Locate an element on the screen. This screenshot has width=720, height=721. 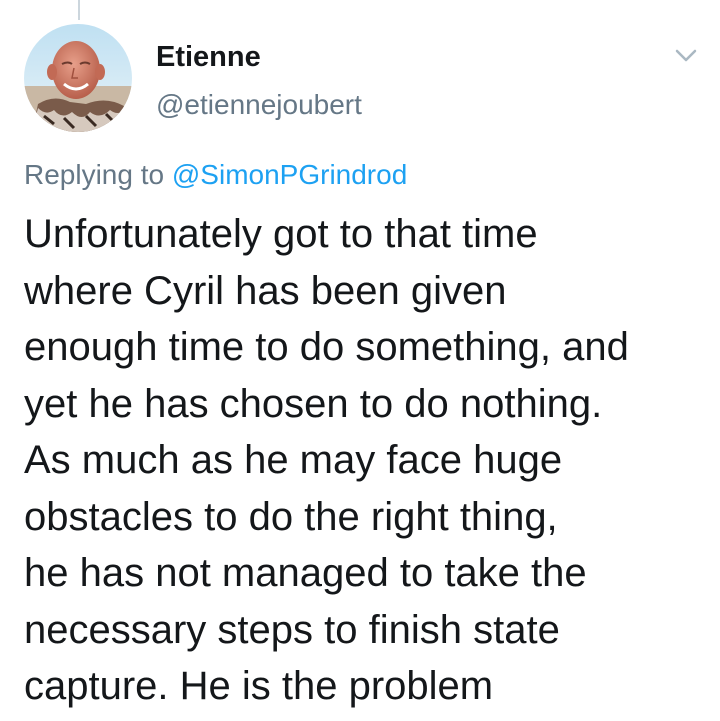
author-display-name: Etienne is located at coordinates (208, 57).